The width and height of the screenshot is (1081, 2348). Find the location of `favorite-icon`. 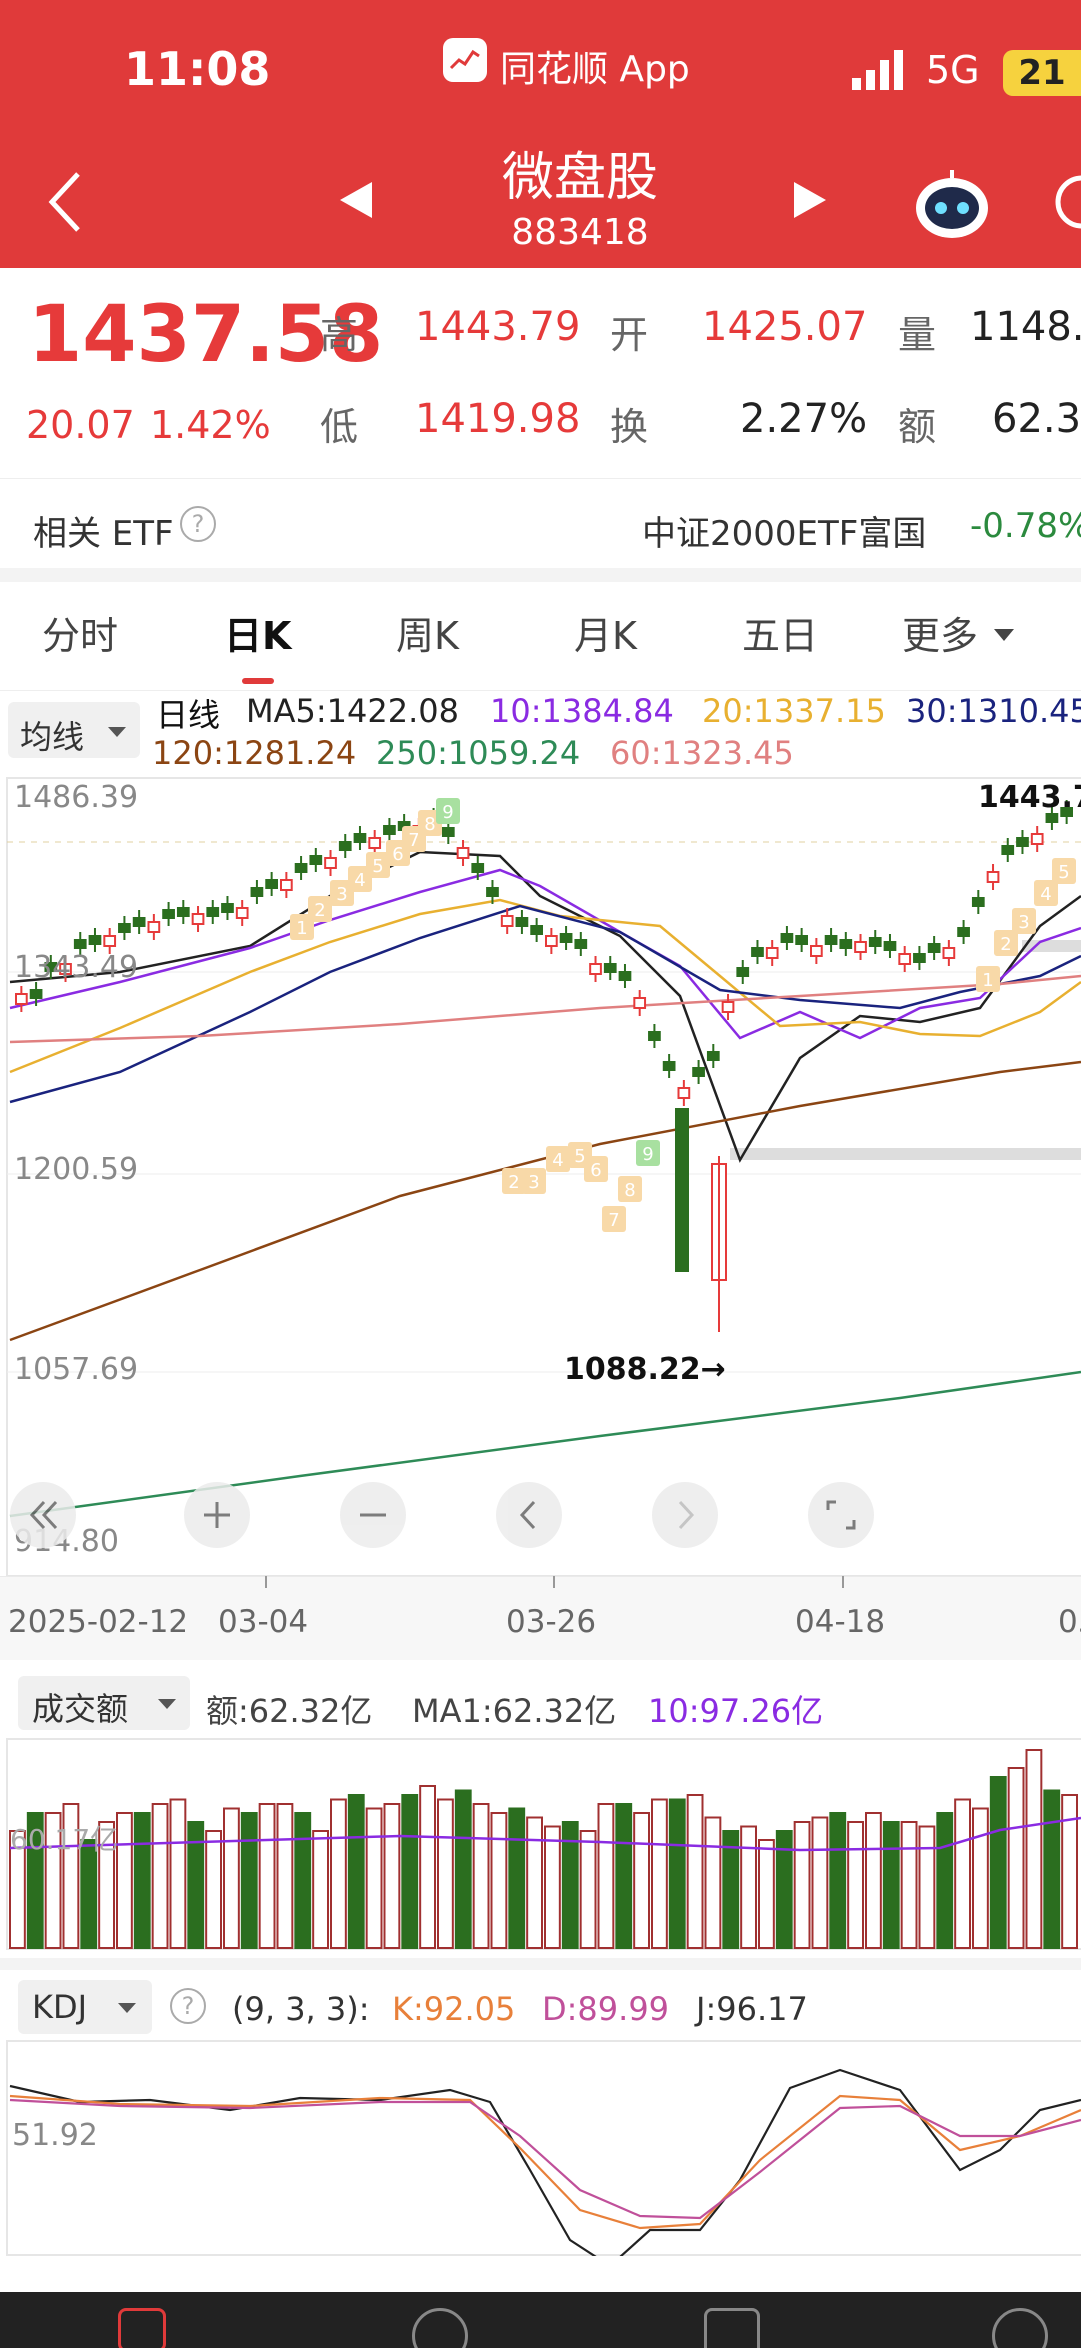

favorite-icon is located at coordinates (440, 2328).